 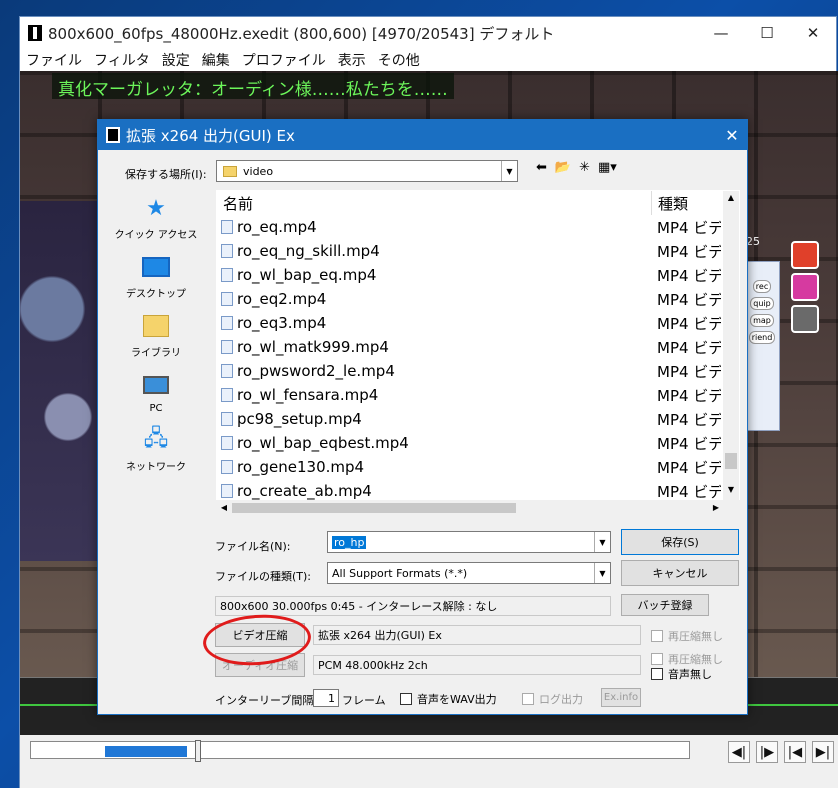 I want to click on side-panel-map: map, so click(x=762, y=320).